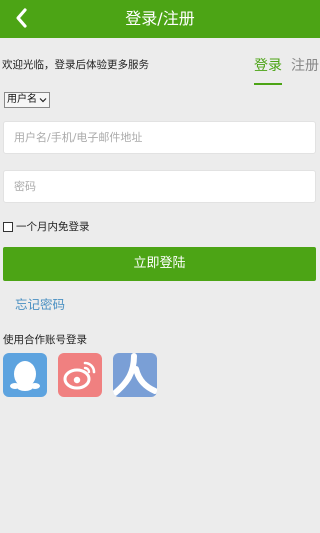 The height and width of the screenshot is (533, 320). I want to click on welcome-text: 欢迎光临，登录后体验更多服务, so click(75, 65).